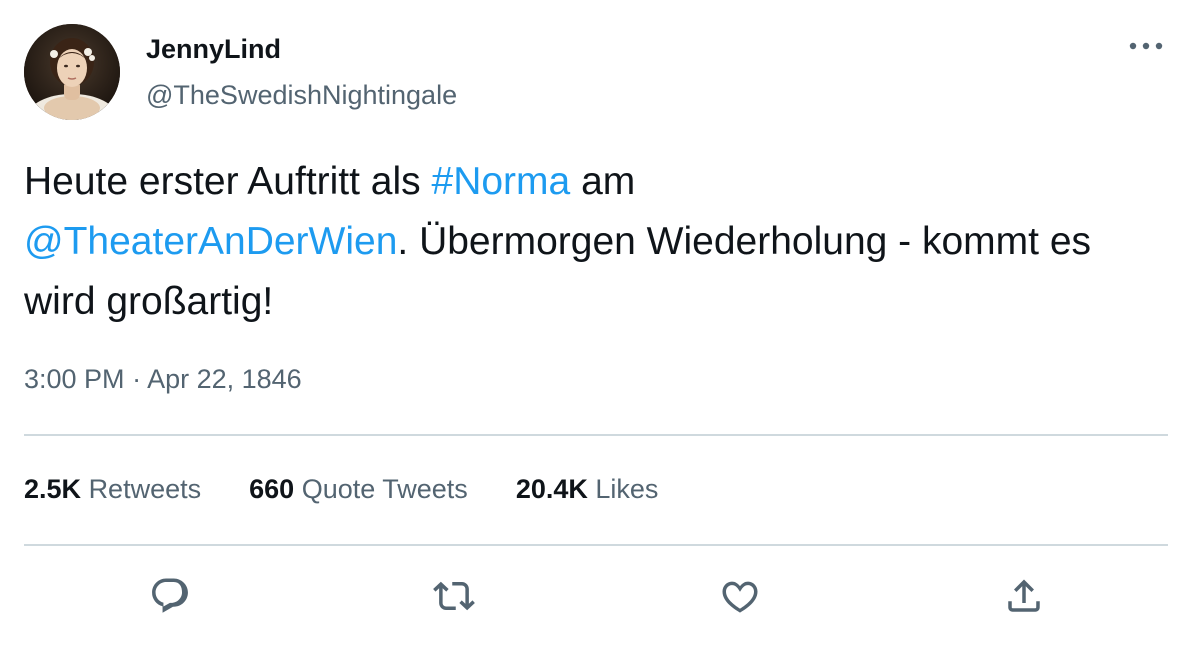  I want to click on retweets-label: Retweets, so click(145, 489).